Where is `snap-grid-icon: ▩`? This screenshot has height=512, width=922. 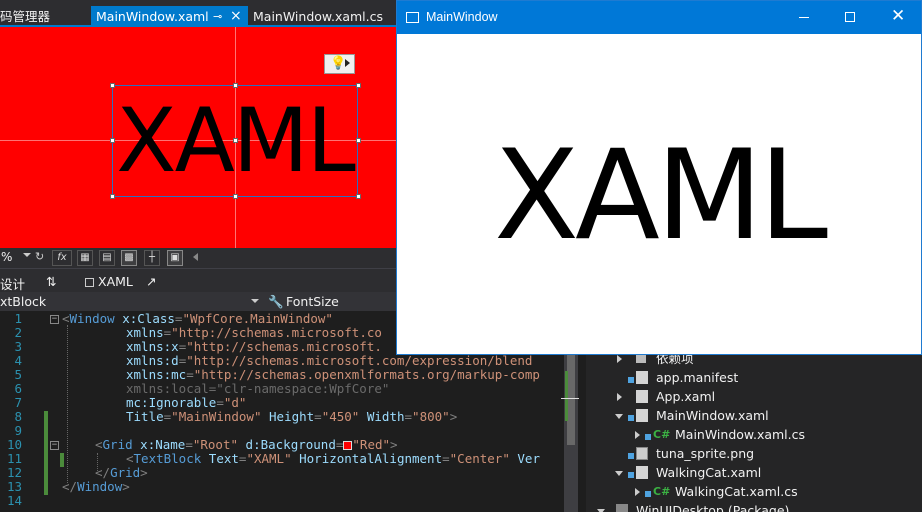 snap-grid-icon: ▩ is located at coordinates (129, 258).